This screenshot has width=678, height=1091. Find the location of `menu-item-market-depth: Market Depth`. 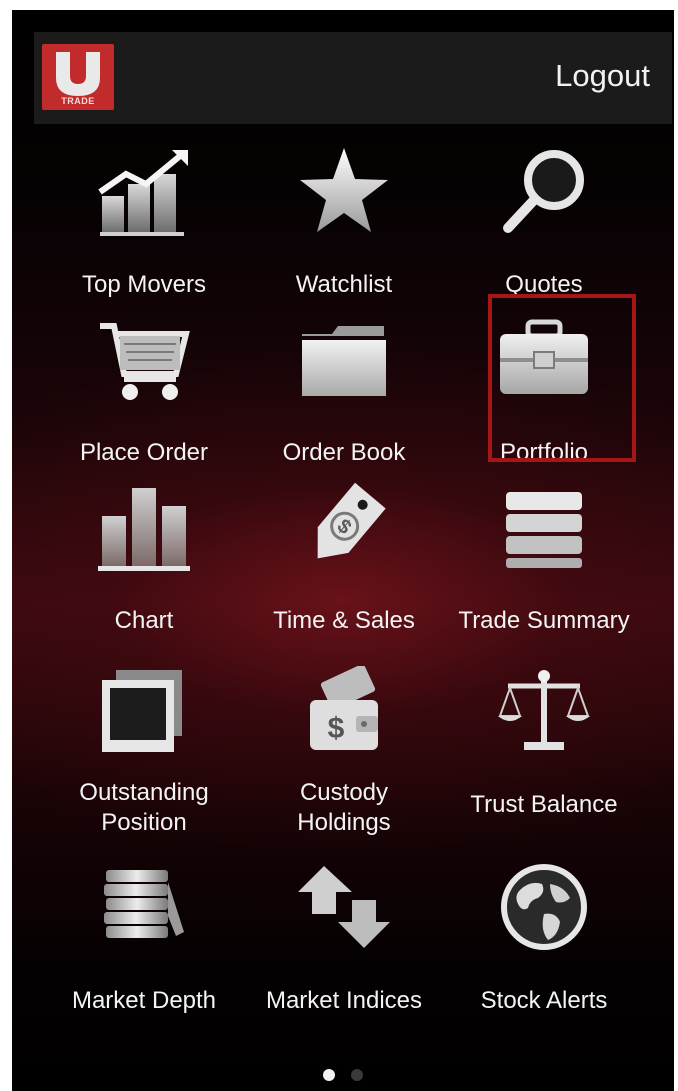

menu-item-market-depth: Market Depth is located at coordinates (144, 938).